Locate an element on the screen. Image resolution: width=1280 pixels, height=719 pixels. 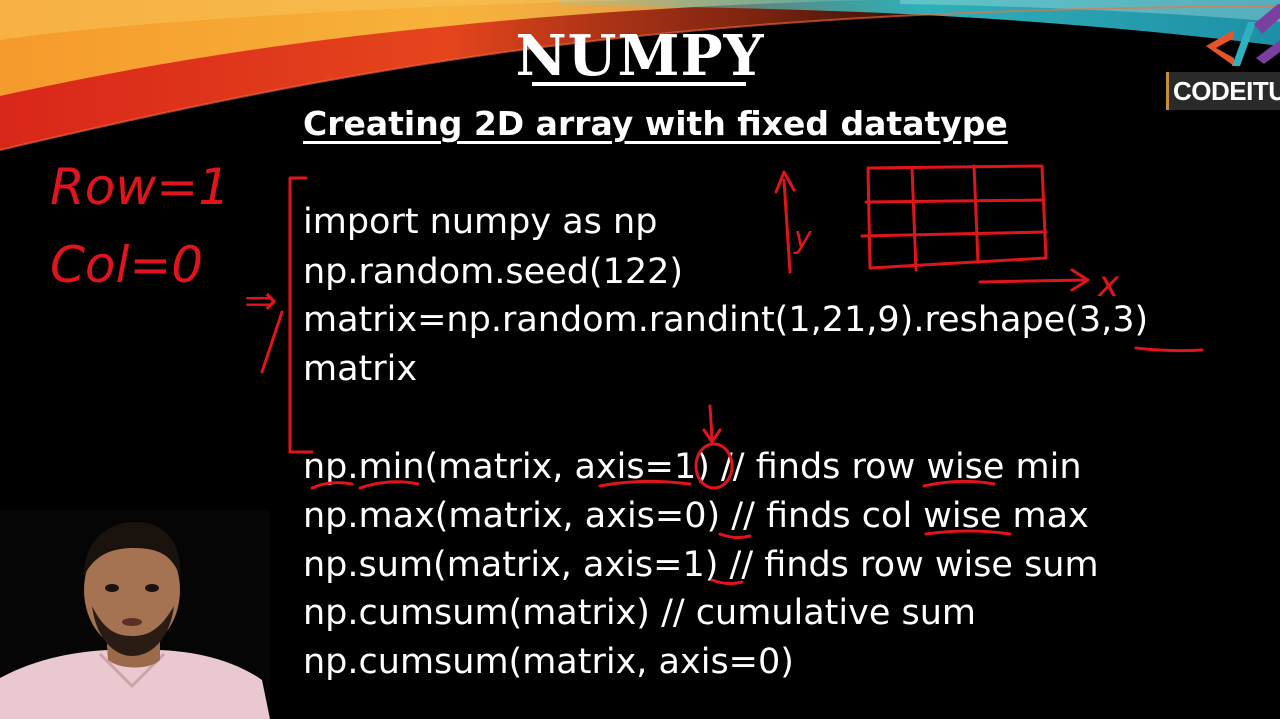
code-line-8: np.cumsum(matrix) // cumulative sum is located at coordinates (639, 613).